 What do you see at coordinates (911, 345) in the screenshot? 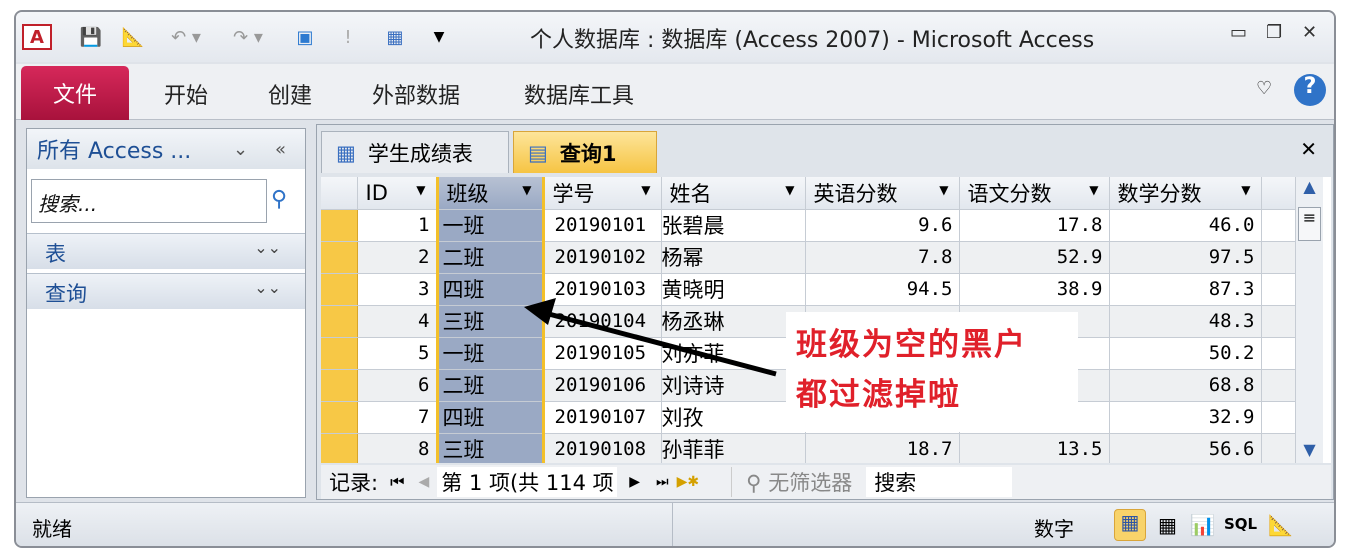
I see `annotation-line: 班级为空的黑户` at bounding box center [911, 345].